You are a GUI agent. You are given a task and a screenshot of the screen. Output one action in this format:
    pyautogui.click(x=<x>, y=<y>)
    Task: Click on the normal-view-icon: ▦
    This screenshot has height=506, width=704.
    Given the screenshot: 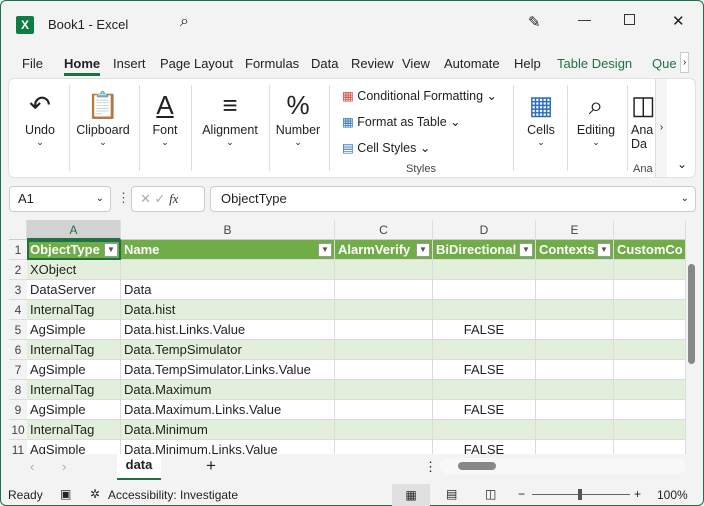 What is the action you would take?
    pyautogui.click(x=411, y=495)
    